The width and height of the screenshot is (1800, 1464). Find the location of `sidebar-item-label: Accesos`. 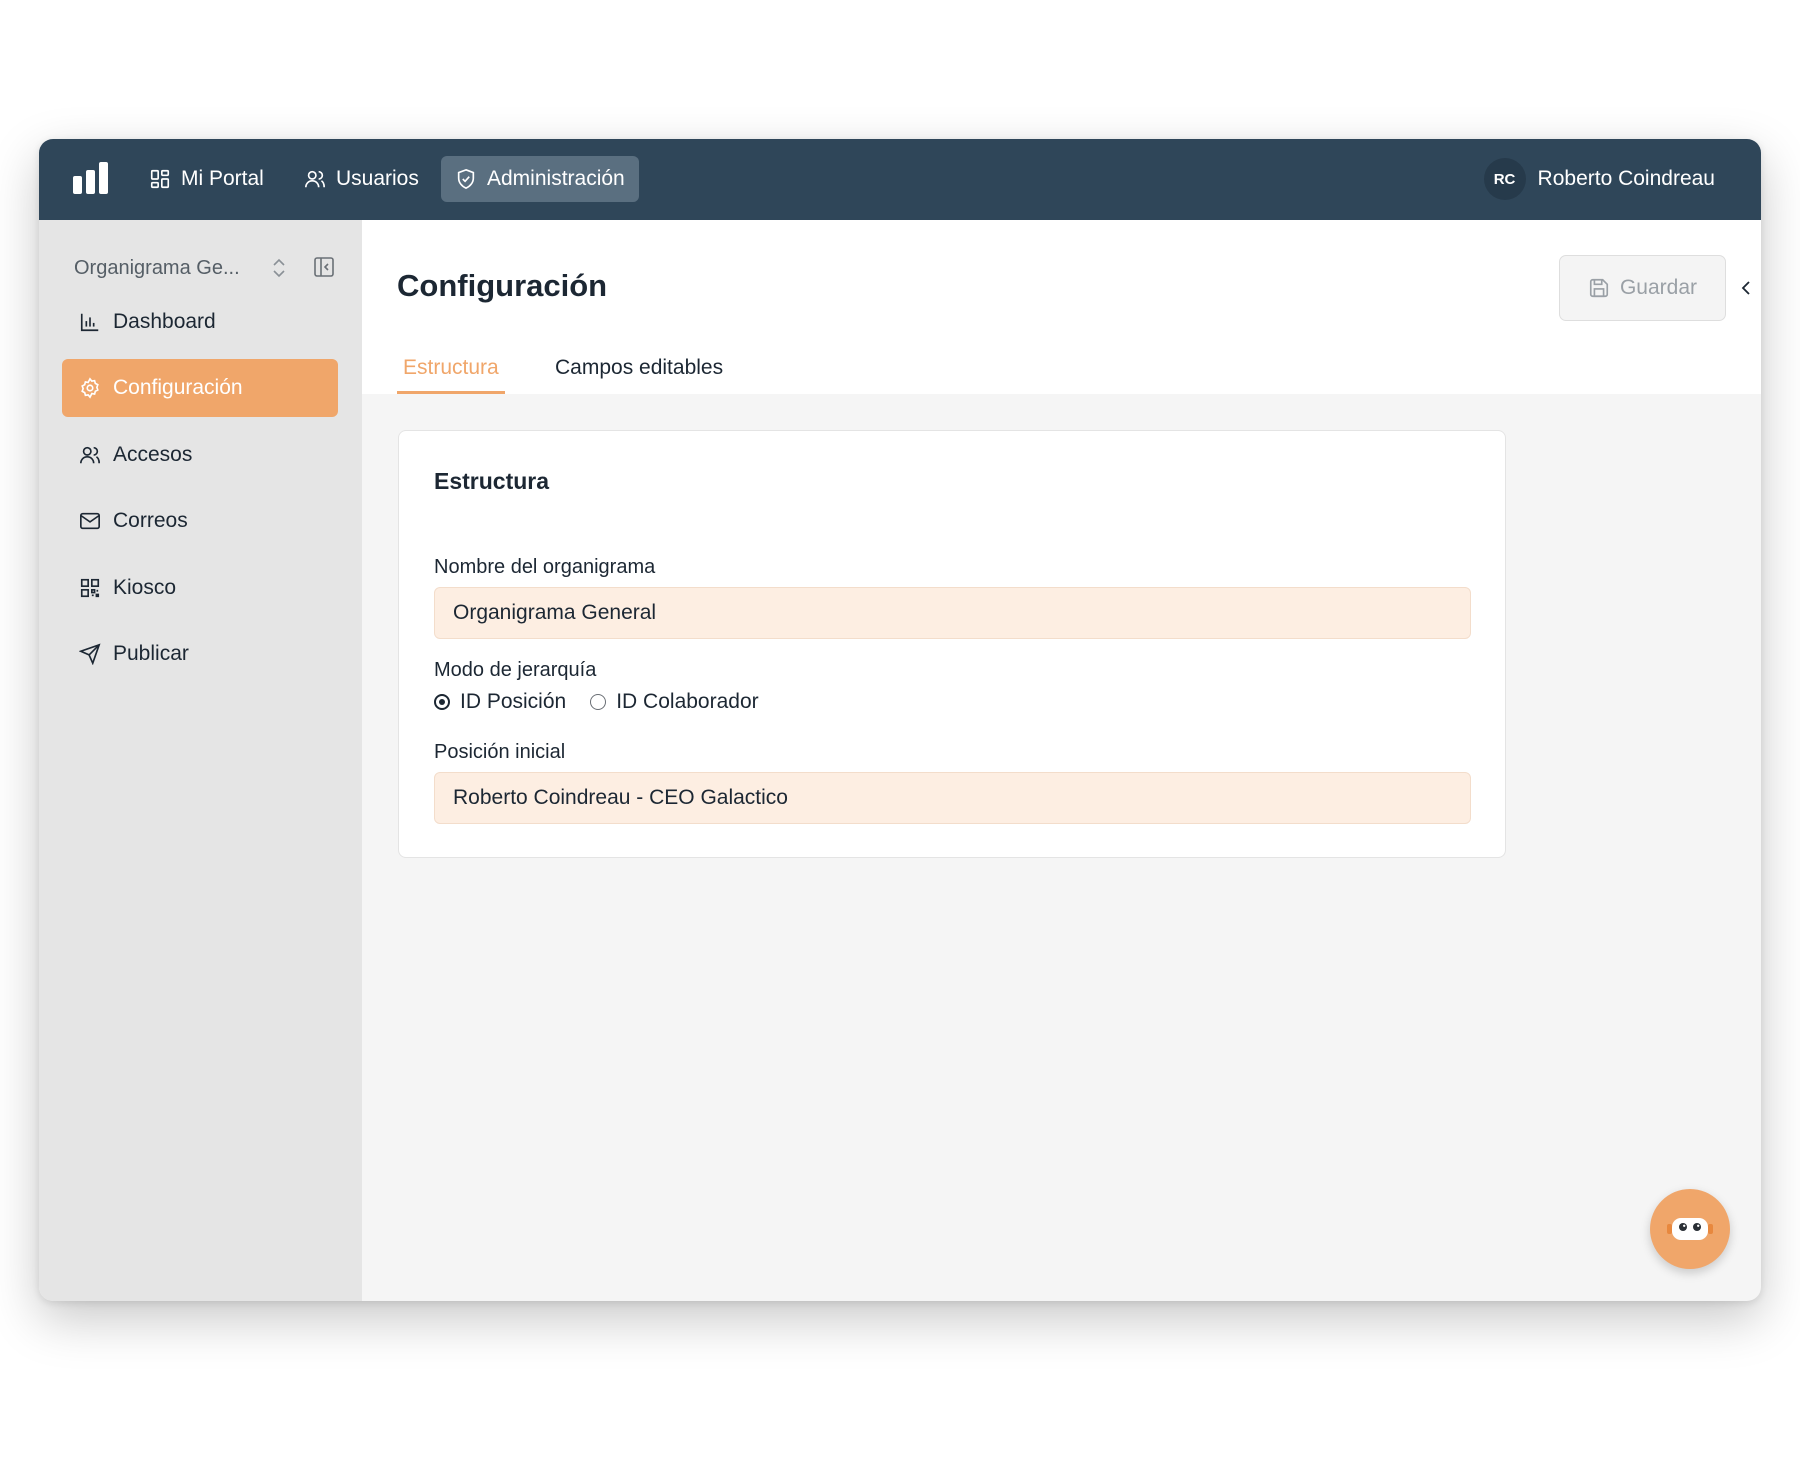

sidebar-item-label: Accesos is located at coordinates (153, 454).